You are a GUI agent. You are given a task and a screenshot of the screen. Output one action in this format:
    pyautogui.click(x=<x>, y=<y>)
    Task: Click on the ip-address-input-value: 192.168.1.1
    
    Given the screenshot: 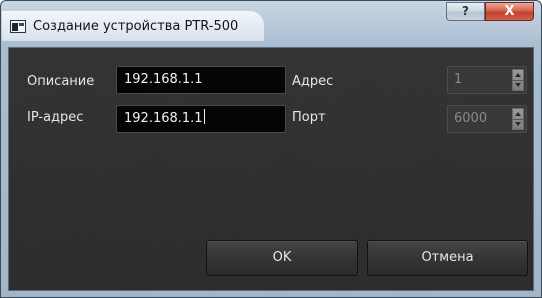 What is the action you would take?
    pyautogui.click(x=163, y=118)
    